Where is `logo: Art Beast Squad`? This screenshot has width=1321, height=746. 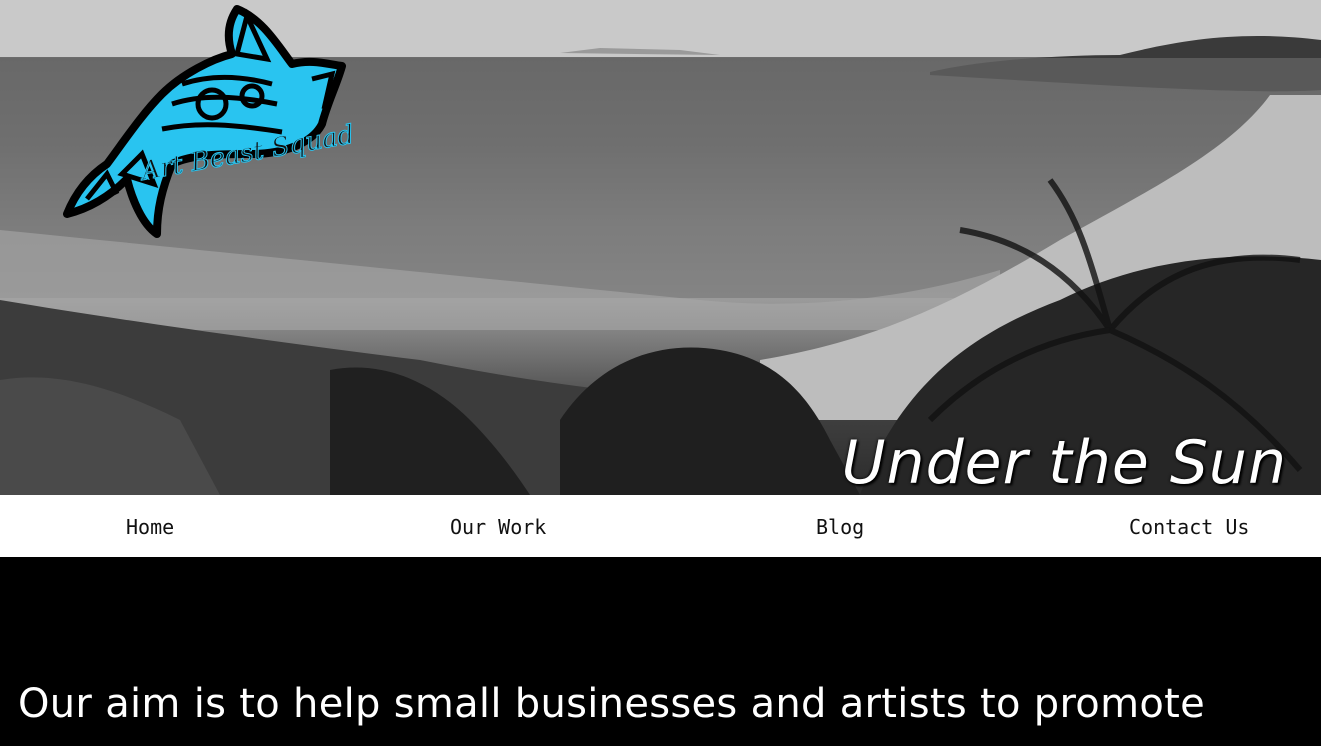 logo: Art Beast Squad is located at coordinates (217, 121).